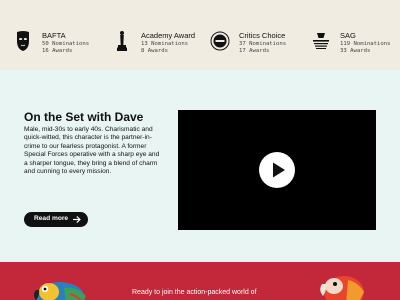  I want to click on award-wins: 33 Awards, so click(355, 51).